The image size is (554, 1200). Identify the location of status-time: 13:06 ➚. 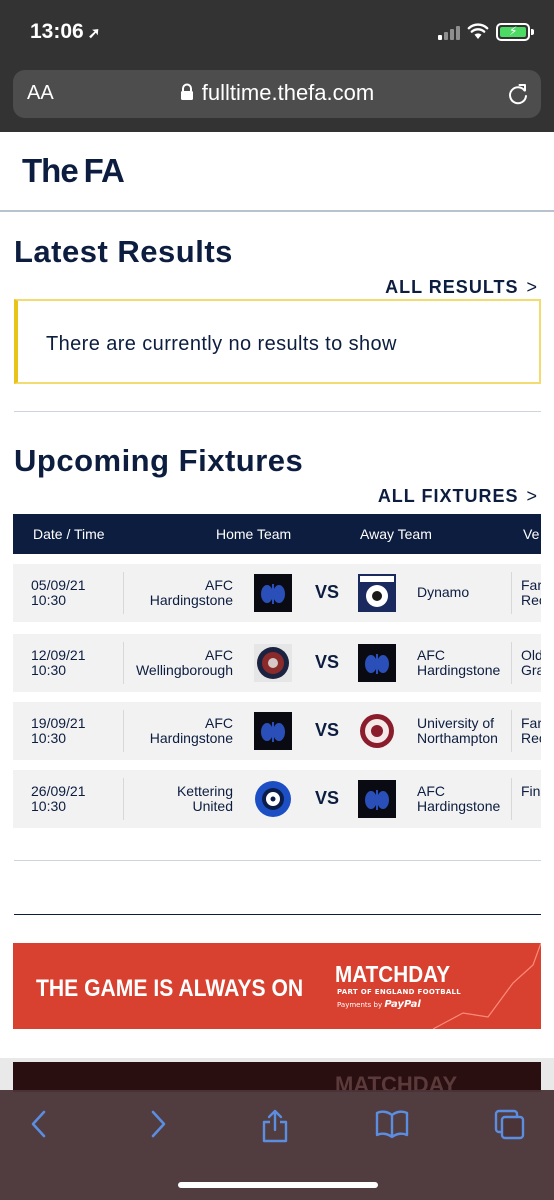
(65, 32).